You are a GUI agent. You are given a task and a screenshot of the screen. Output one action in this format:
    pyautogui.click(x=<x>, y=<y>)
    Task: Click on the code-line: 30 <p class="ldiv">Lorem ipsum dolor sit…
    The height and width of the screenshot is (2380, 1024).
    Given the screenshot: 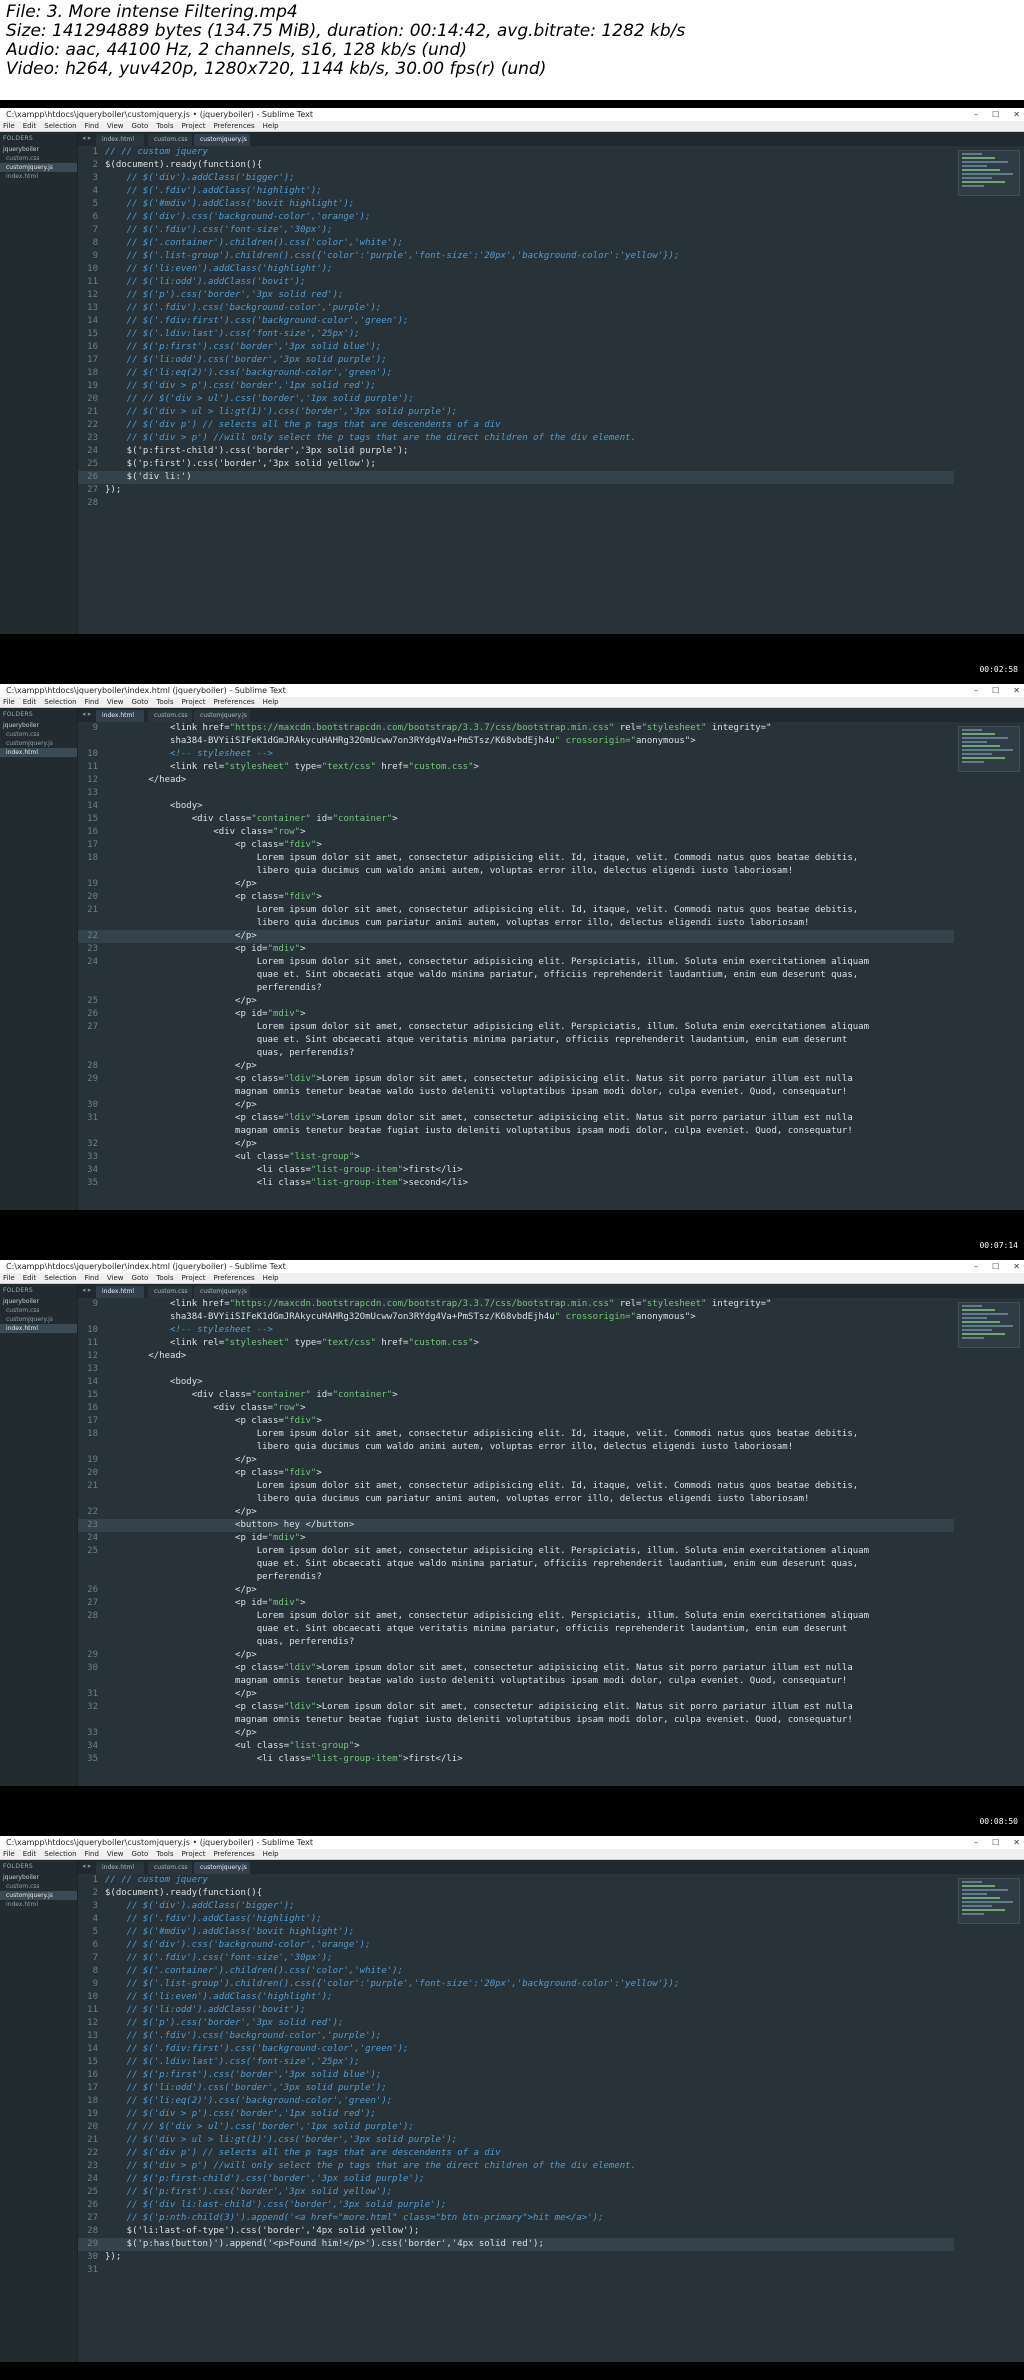 What is the action you would take?
    pyautogui.click(x=516, y=1668)
    